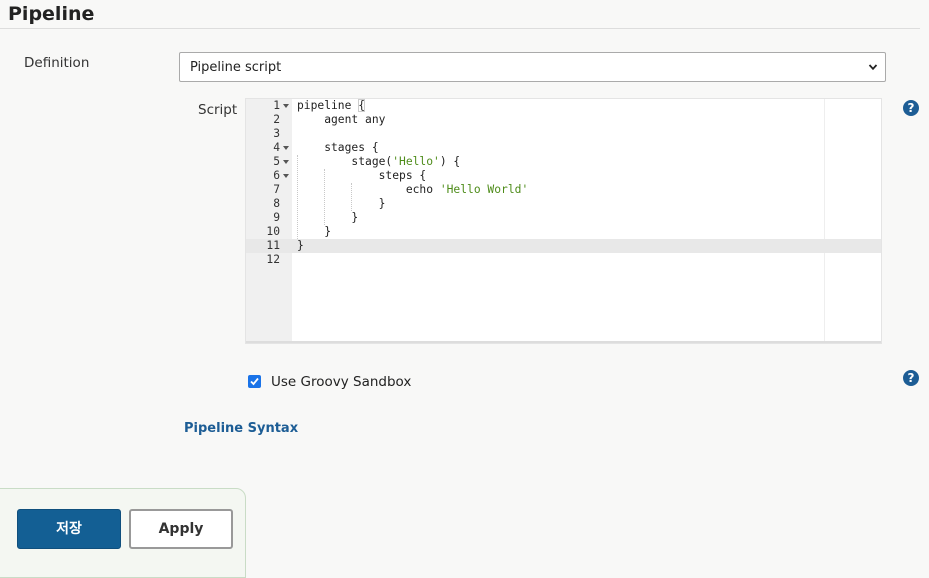 The height and width of the screenshot is (578, 929). I want to click on code-text: stage('Hello') {, so click(379, 161).